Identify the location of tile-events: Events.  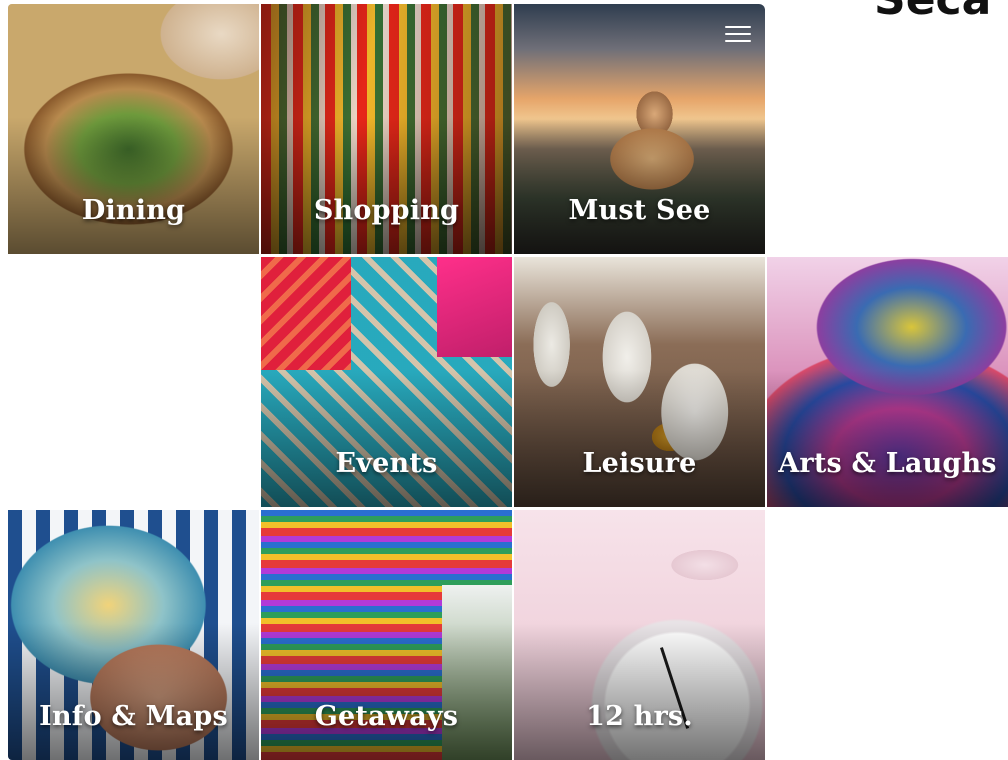
(386, 382).